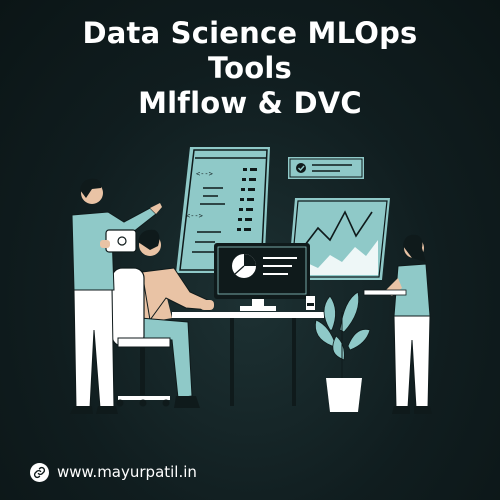 The width and height of the screenshot is (500, 500). What do you see at coordinates (310, 303) in the screenshot?
I see `mug` at bounding box center [310, 303].